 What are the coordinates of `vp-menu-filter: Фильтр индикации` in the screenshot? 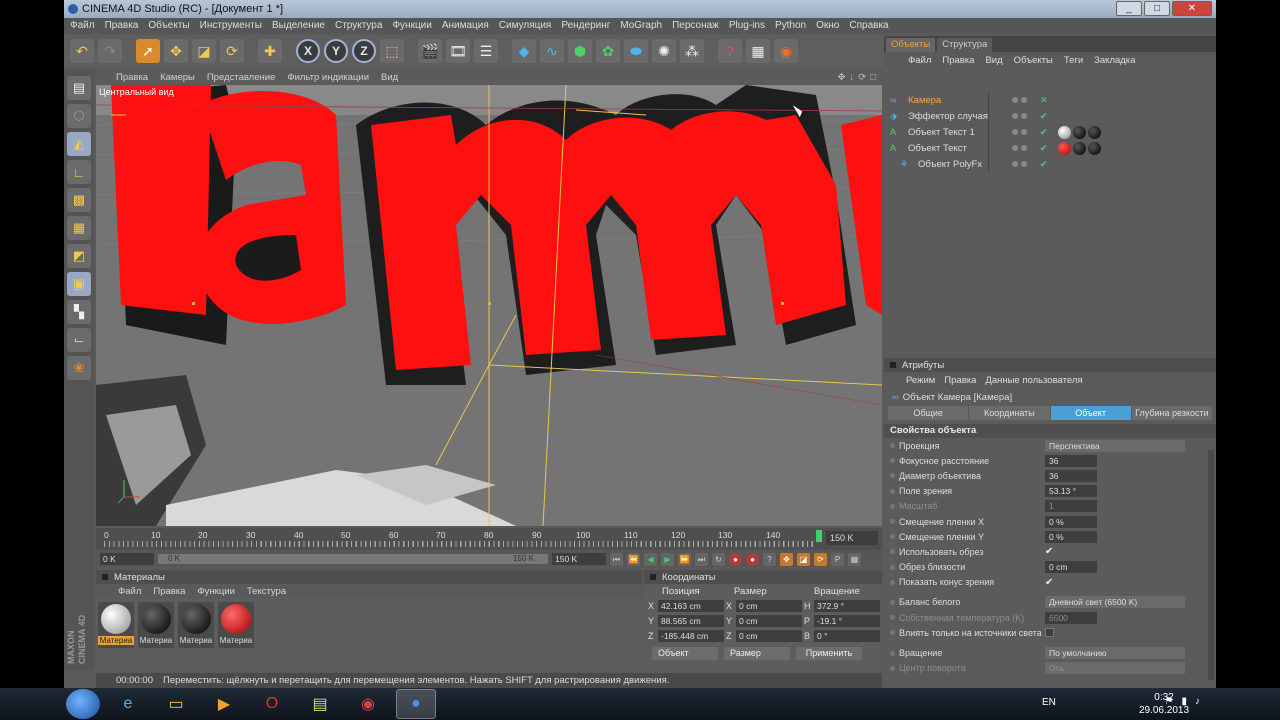 It's located at (328, 77).